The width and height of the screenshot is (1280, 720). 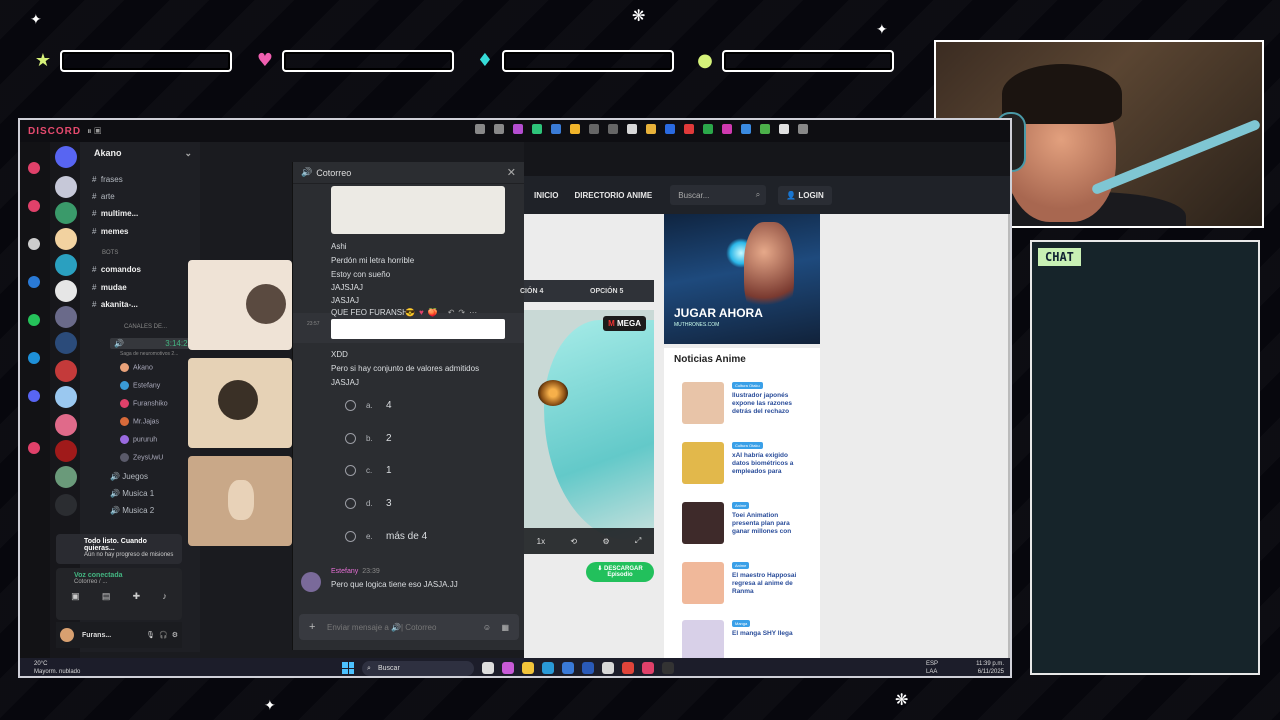 I want to click on hovered-message: 23:57, so click(x=409, y=328).